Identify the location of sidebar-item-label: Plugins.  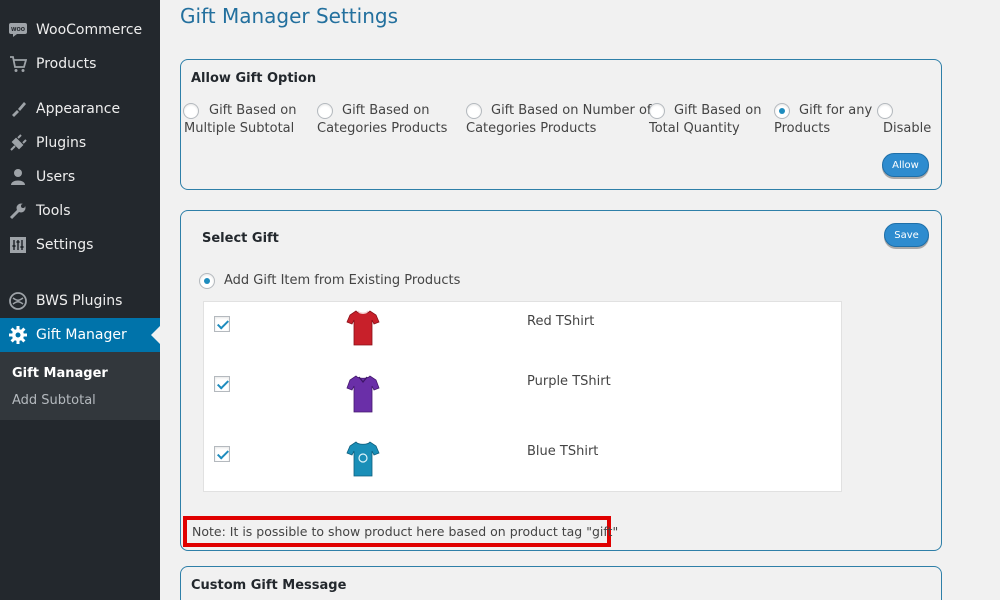
(61, 143).